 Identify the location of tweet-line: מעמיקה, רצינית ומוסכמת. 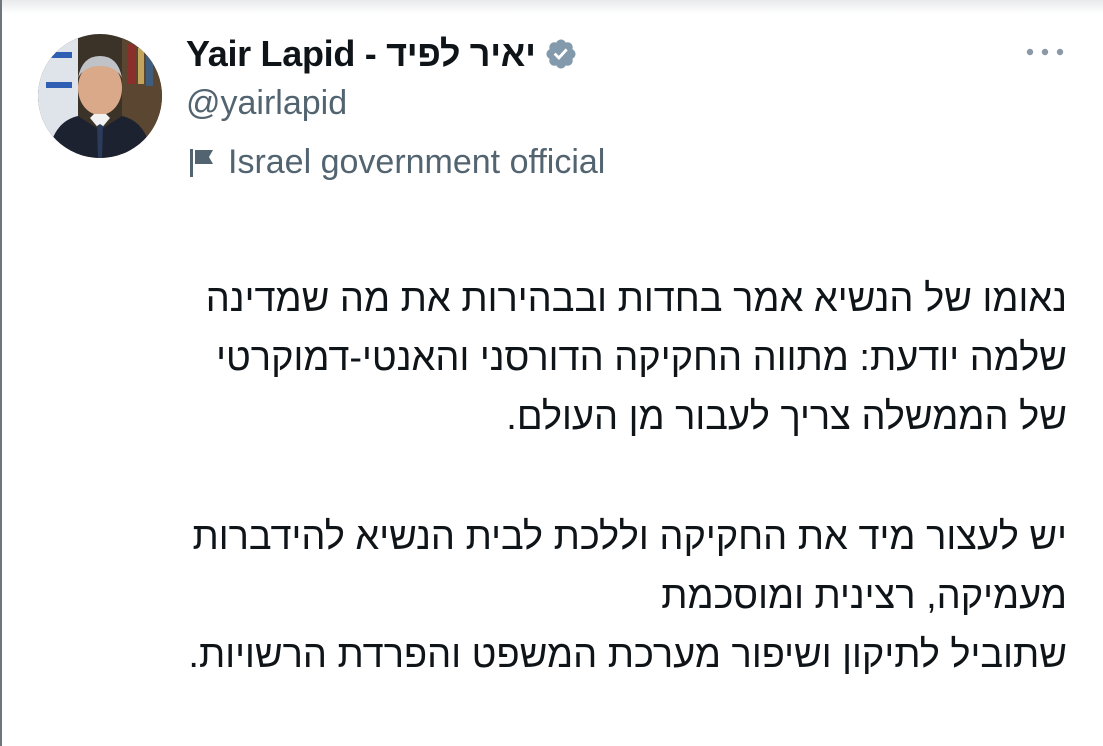
(864, 596).